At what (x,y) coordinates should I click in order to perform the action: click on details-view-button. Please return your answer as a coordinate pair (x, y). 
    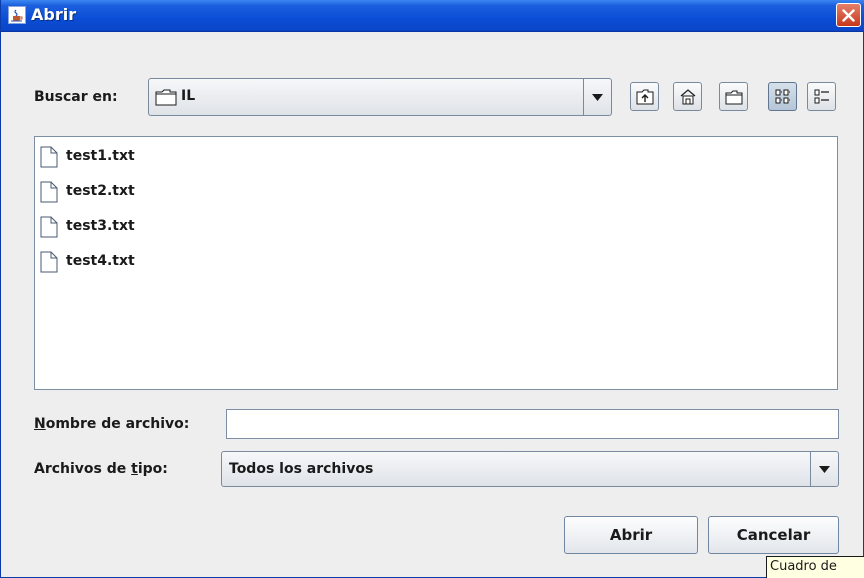
    Looking at the image, I should click on (821, 96).